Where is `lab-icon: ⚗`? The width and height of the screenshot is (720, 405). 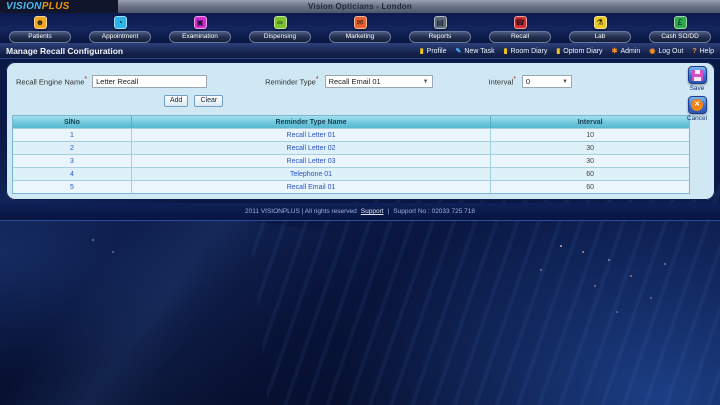
lab-icon: ⚗ is located at coordinates (600, 22).